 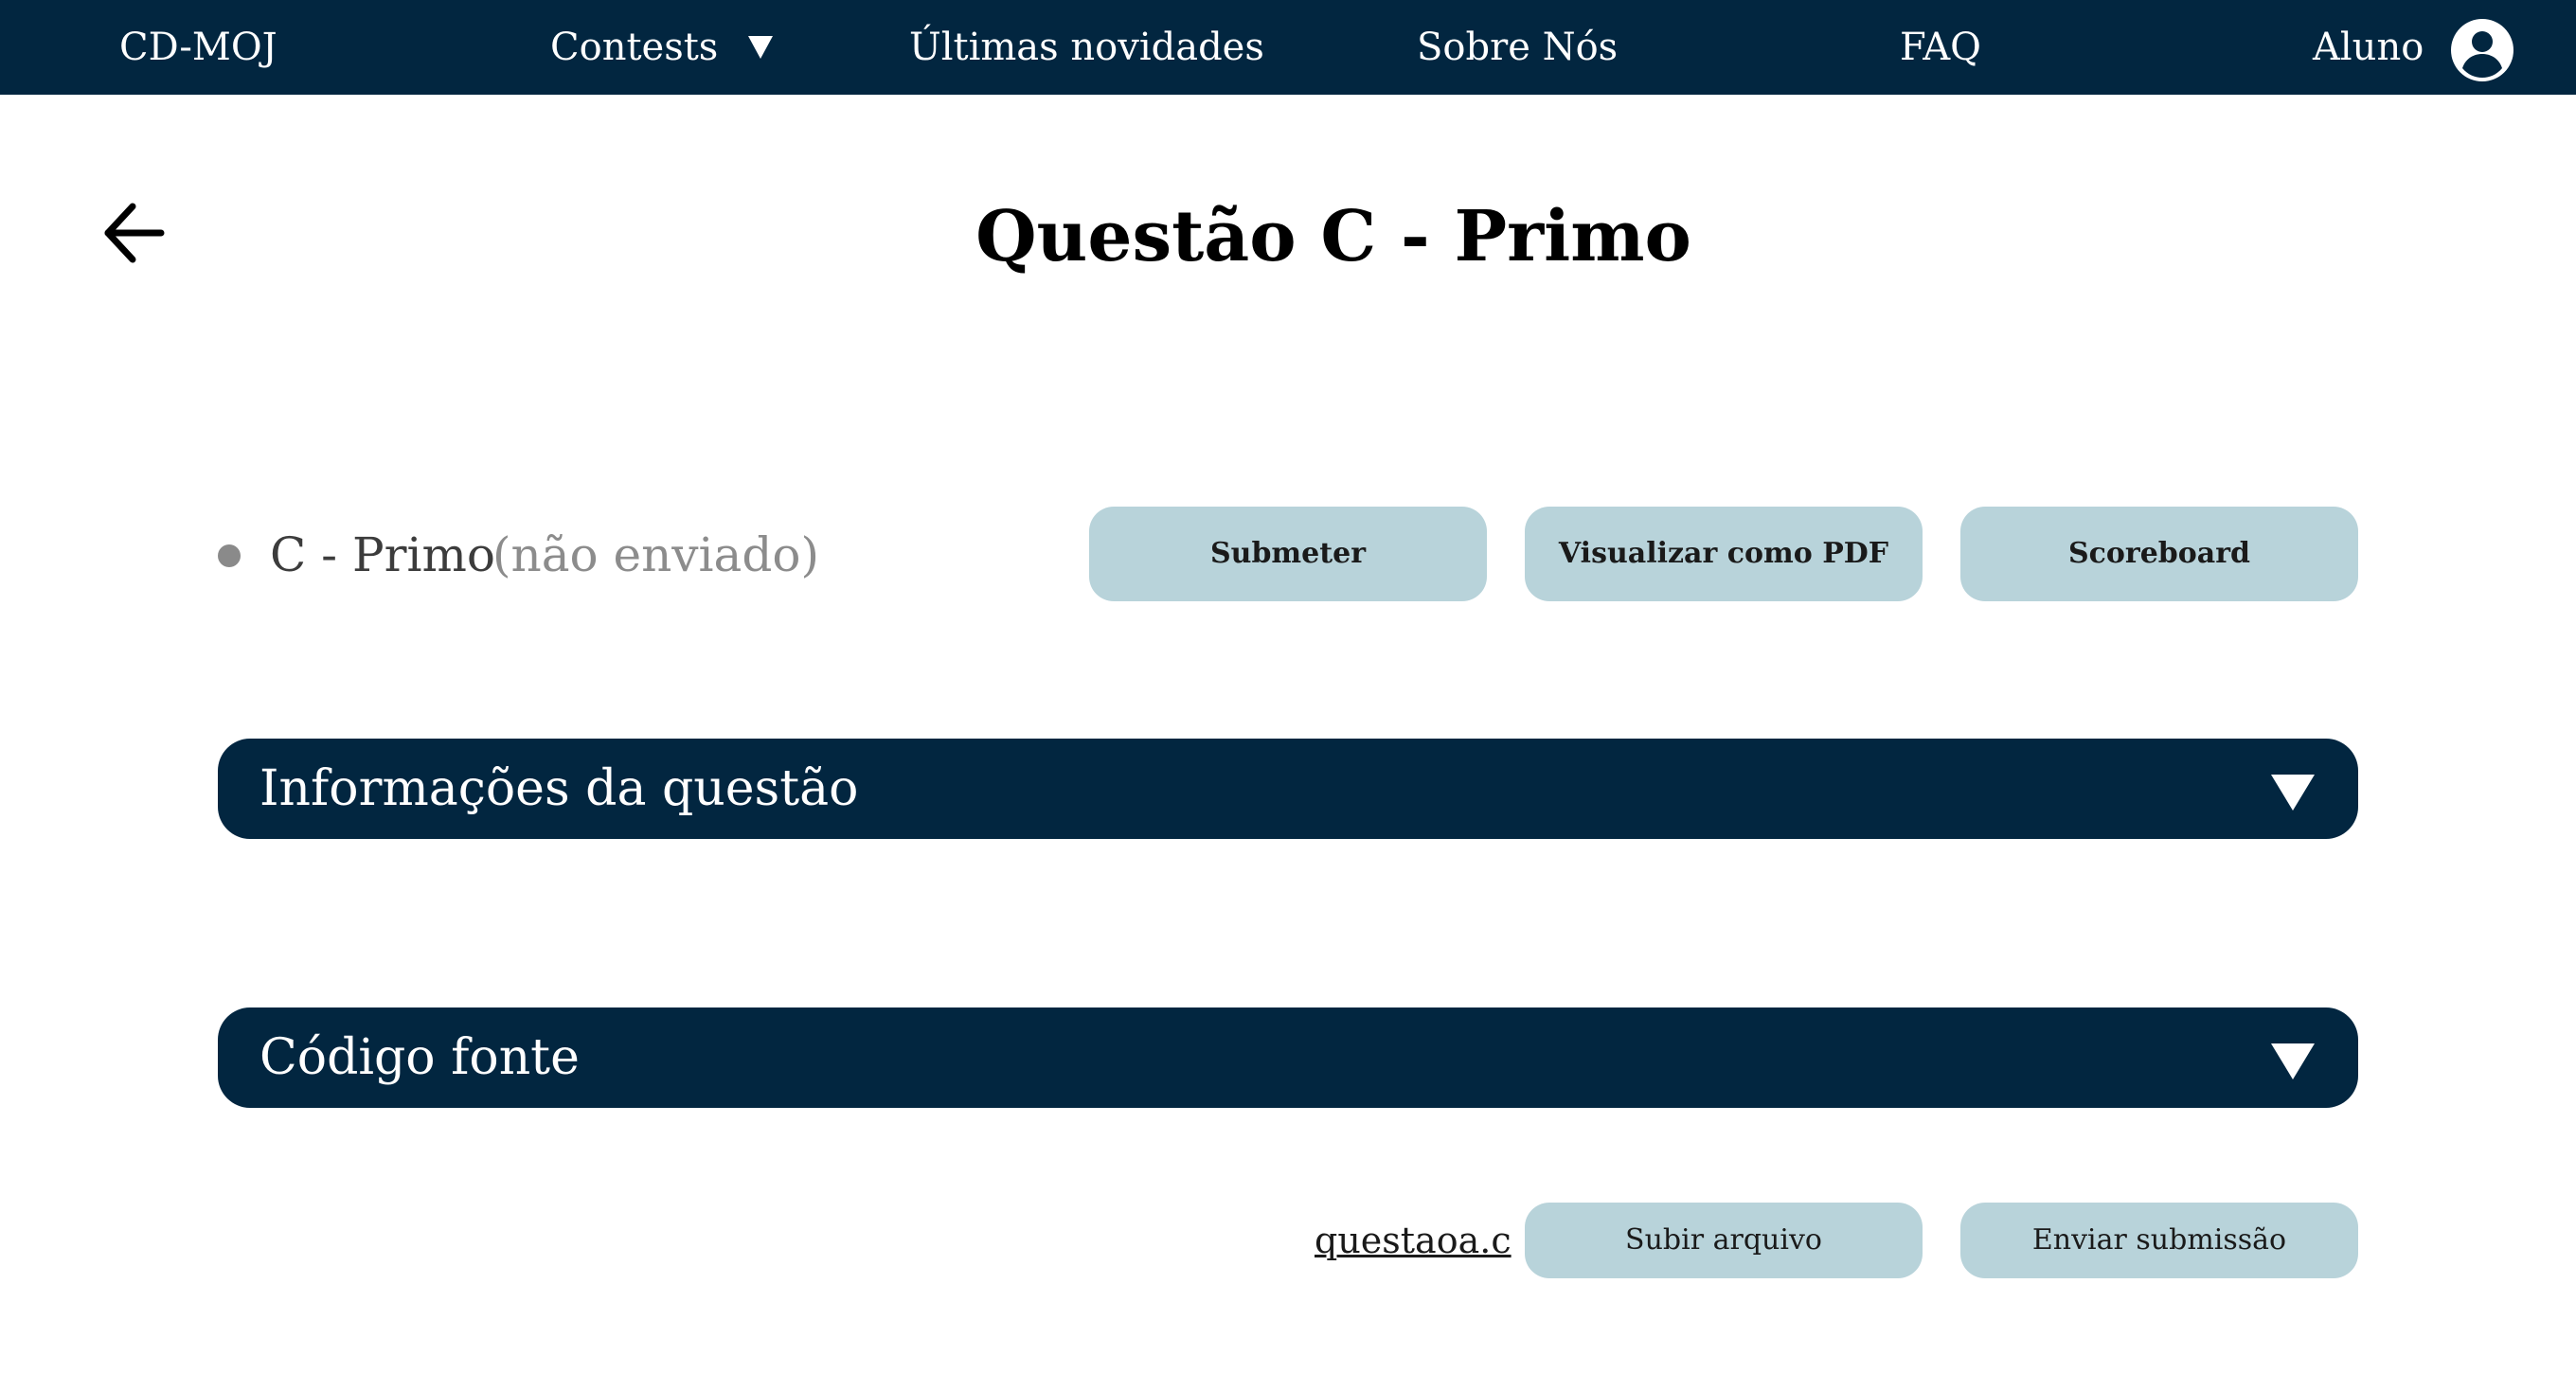 What do you see at coordinates (1724, 554) in the screenshot?
I see `view-pdf-button: Visualizar como PDF` at bounding box center [1724, 554].